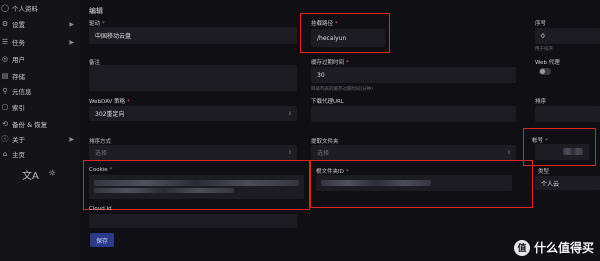 This screenshot has width=600, height=261. Describe the element at coordinates (18, 108) in the screenshot. I see `sidebar-item-label: 索引` at that location.